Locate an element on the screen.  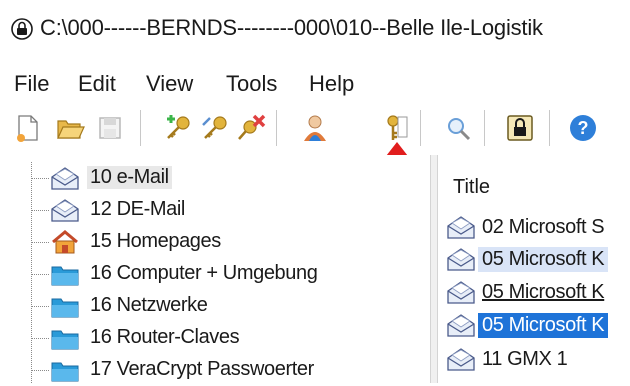
new-file-icon is located at coordinates (28, 128).